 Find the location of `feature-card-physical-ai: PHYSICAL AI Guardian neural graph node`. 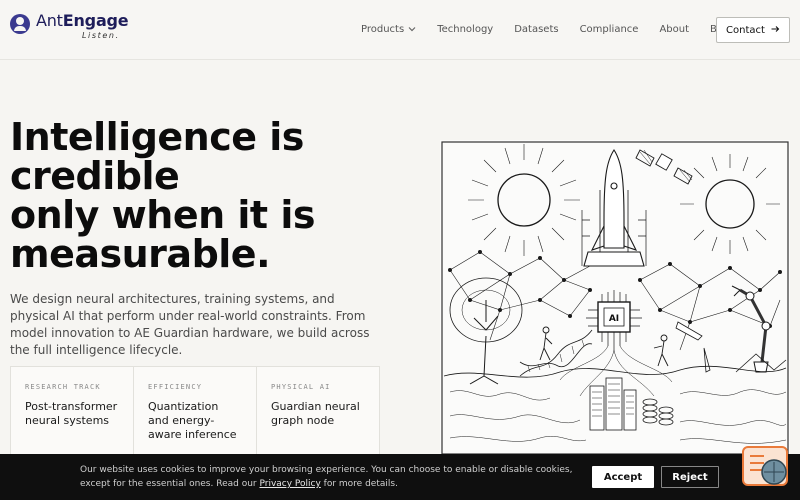

feature-card-physical-ai: PHYSICAL AI Guardian neural graph node is located at coordinates (318, 416).